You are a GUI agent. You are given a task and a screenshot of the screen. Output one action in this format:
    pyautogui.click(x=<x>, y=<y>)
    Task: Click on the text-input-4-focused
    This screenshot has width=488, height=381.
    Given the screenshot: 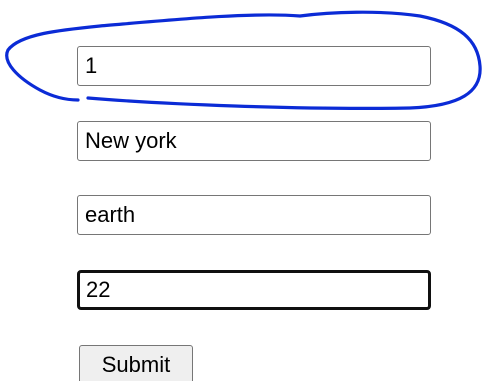 What is the action you would take?
    pyautogui.click(x=254, y=290)
    